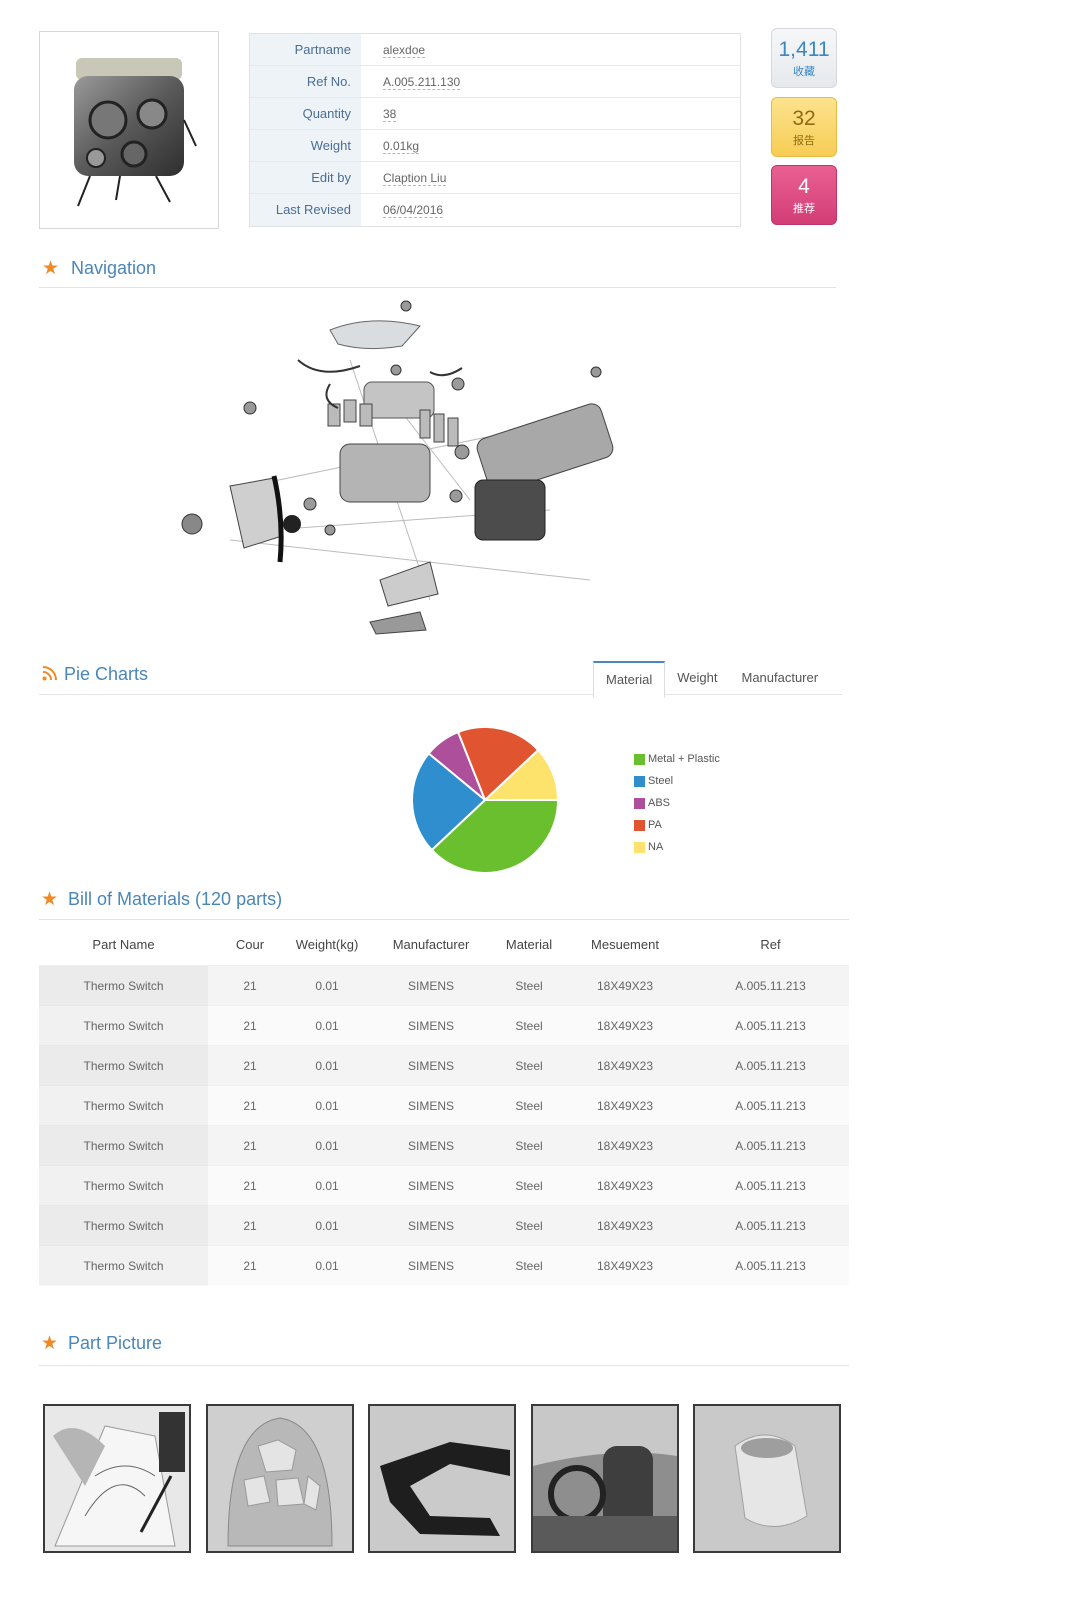 This screenshot has height=1600, width=1082. Describe the element at coordinates (327, 944) in the screenshot. I see `col-header: Weight(kg)` at that location.